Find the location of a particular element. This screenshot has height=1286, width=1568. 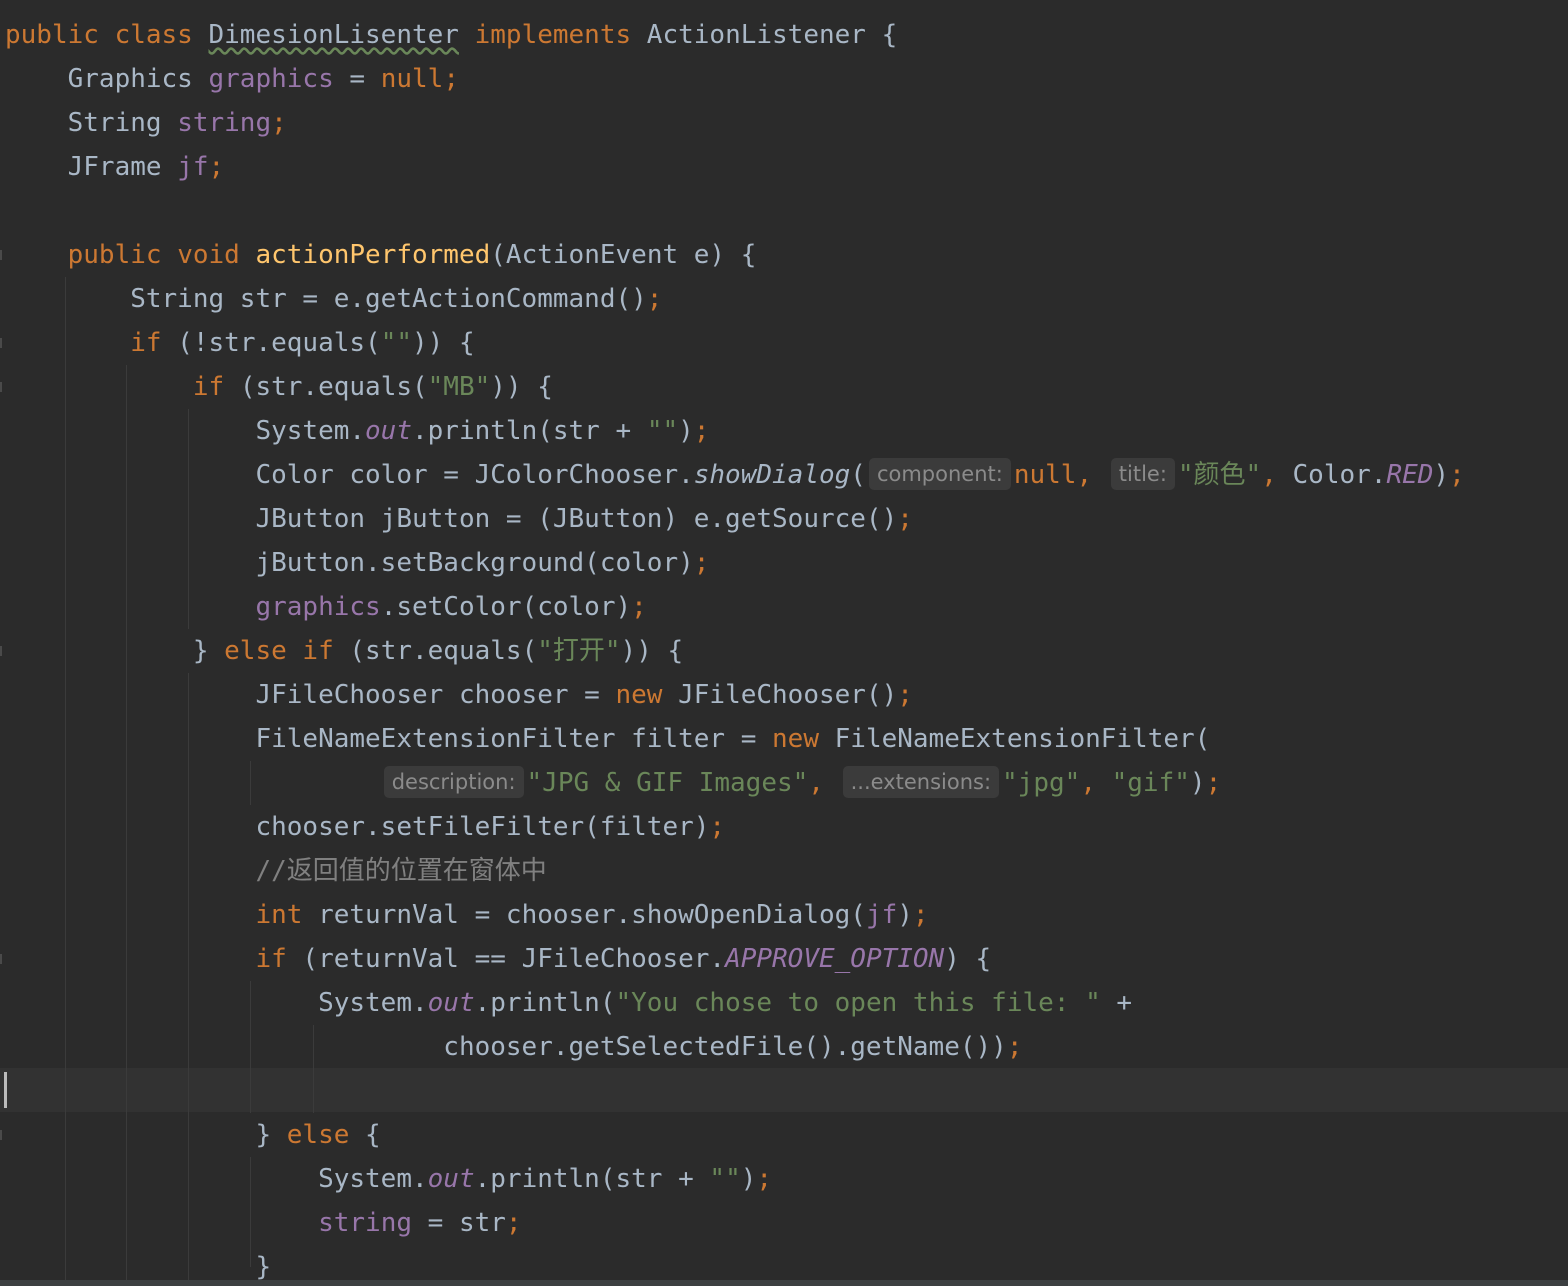

code-line: if (str.equals("MB")) { is located at coordinates (279, 387).